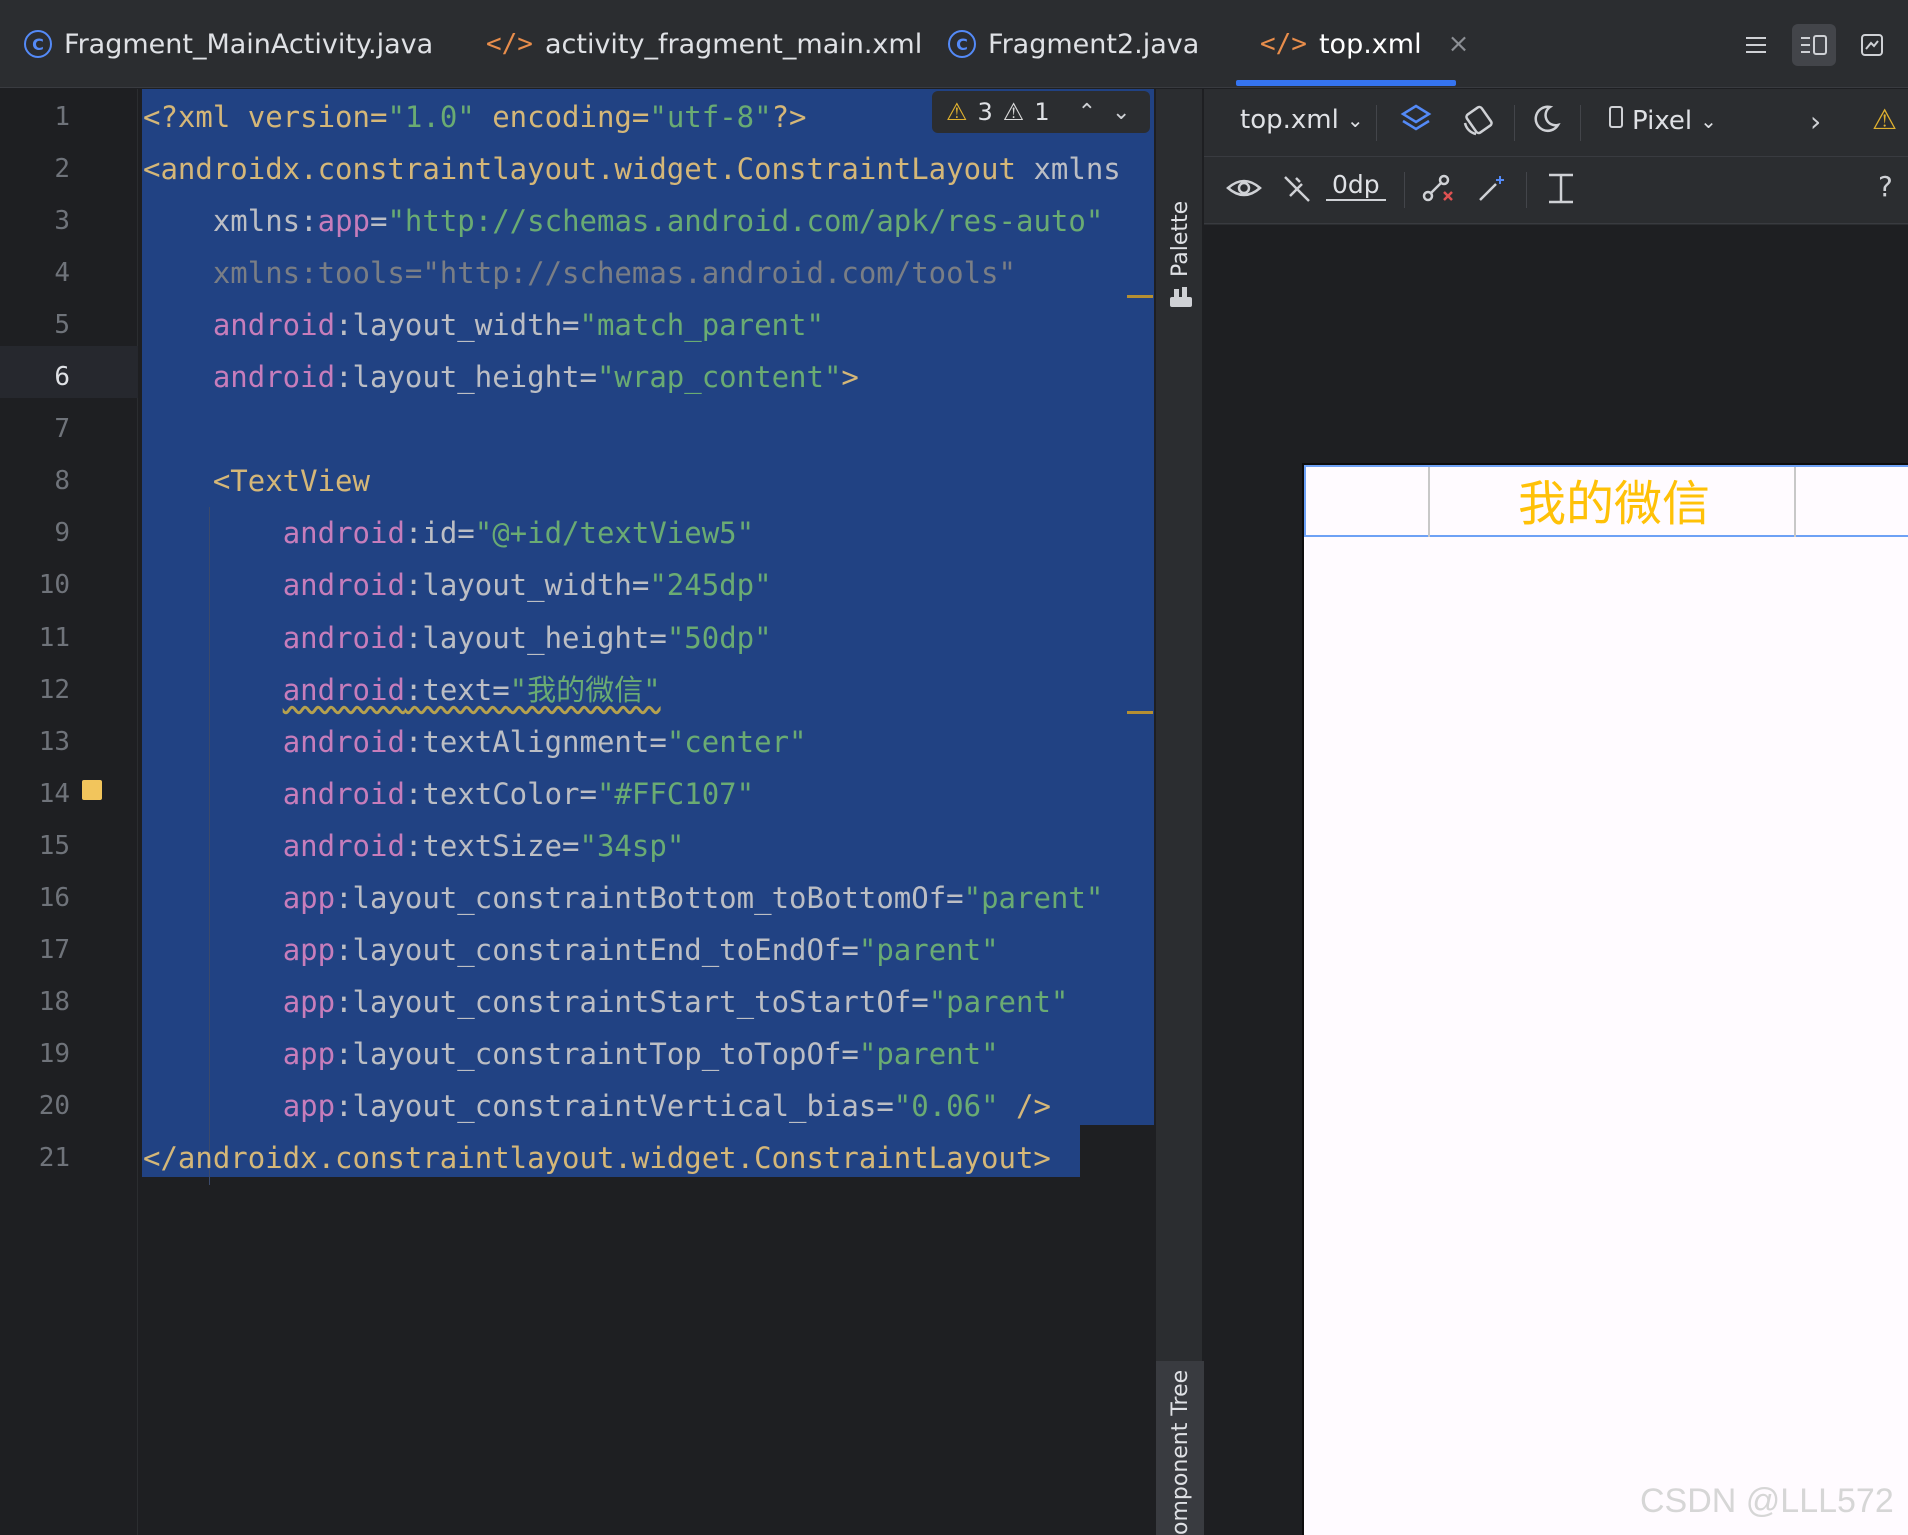  What do you see at coordinates (962, 44) in the screenshot?
I see `java-class-icon: C` at bounding box center [962, 44].